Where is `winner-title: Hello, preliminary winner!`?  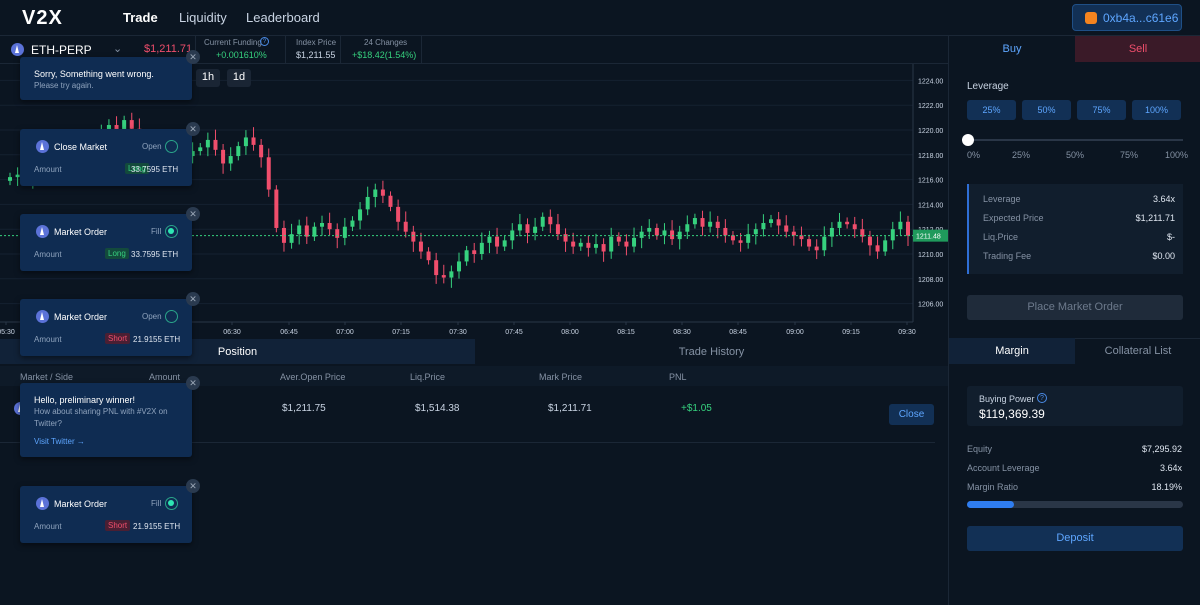 winner-title: Hello, preliminary winner! is located at coordinates (85, 400).